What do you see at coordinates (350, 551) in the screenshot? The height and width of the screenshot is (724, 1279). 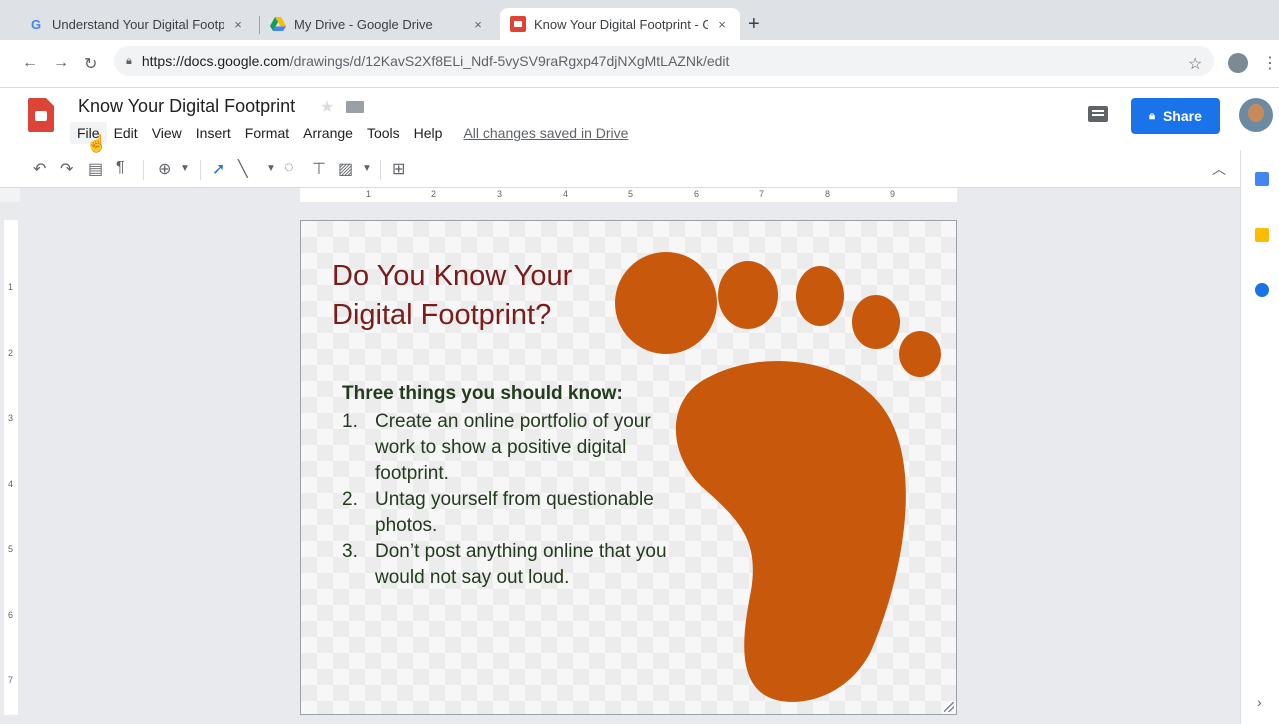 I see `list-number: 3.` at bounding box center [350, 551].